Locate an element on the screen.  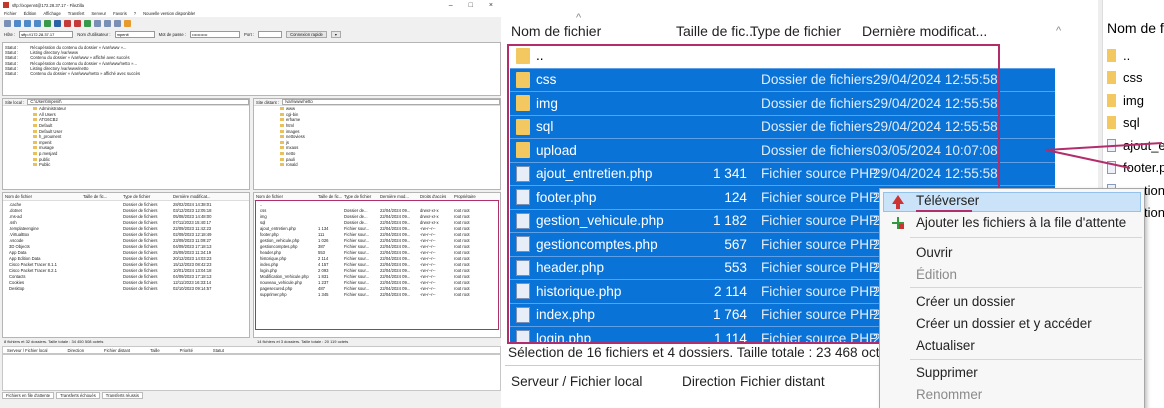
far-file-row: img is located at coordinates (1125, 100).